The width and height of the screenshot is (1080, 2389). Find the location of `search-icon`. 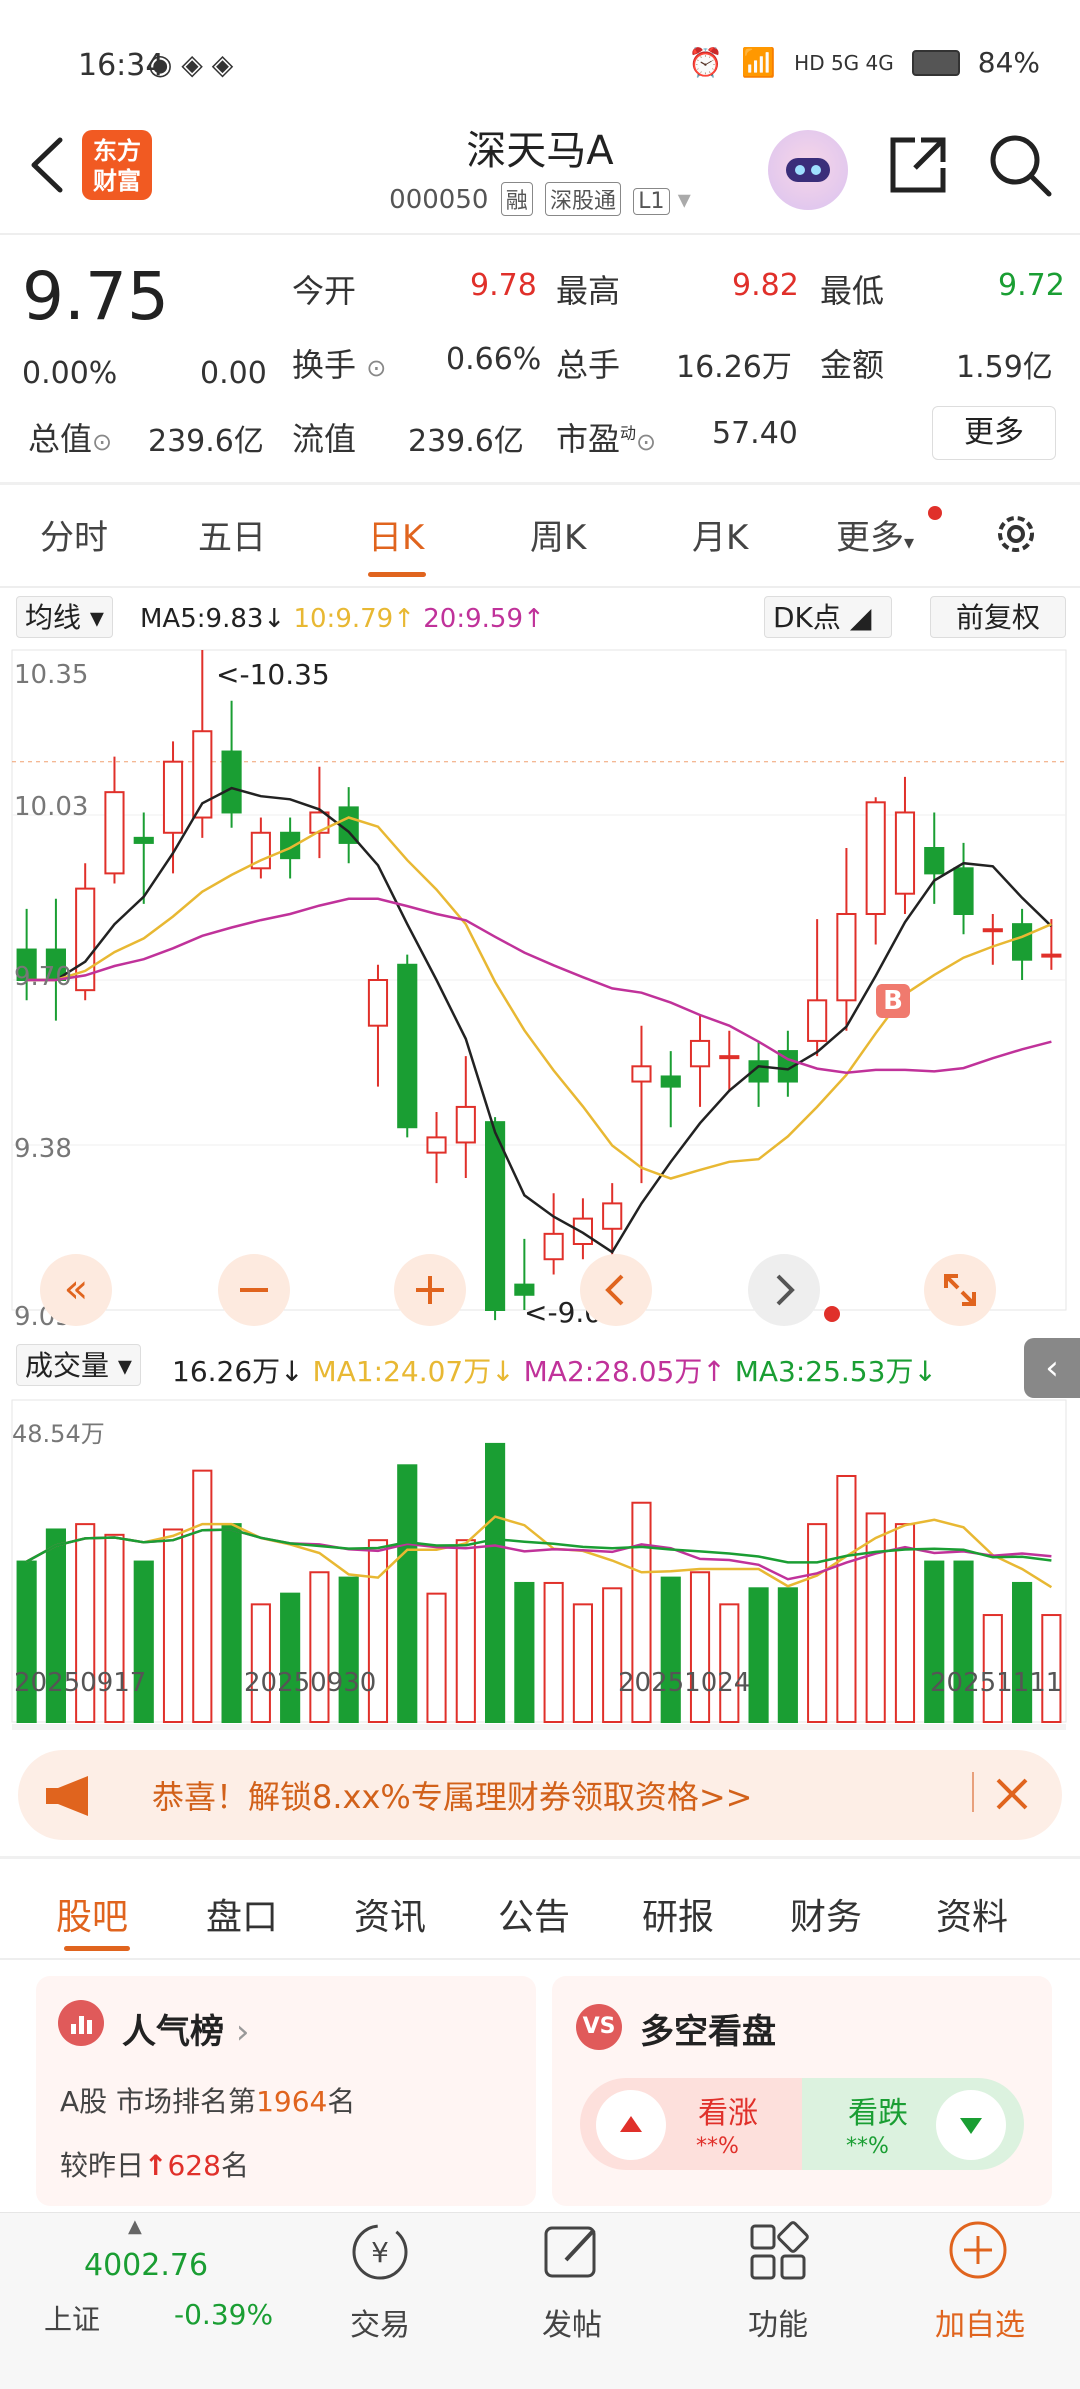

search-icon is located at coordinates (1020, 165).